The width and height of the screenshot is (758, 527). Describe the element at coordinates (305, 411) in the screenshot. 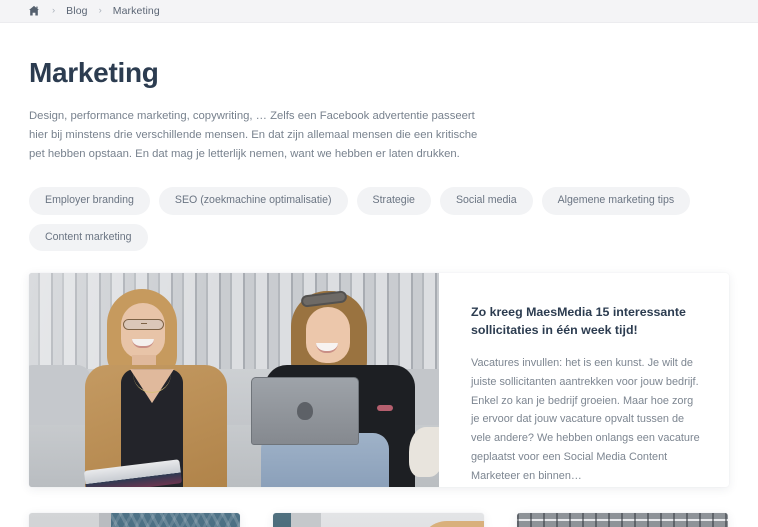

I see `photo-laptop` at that location.